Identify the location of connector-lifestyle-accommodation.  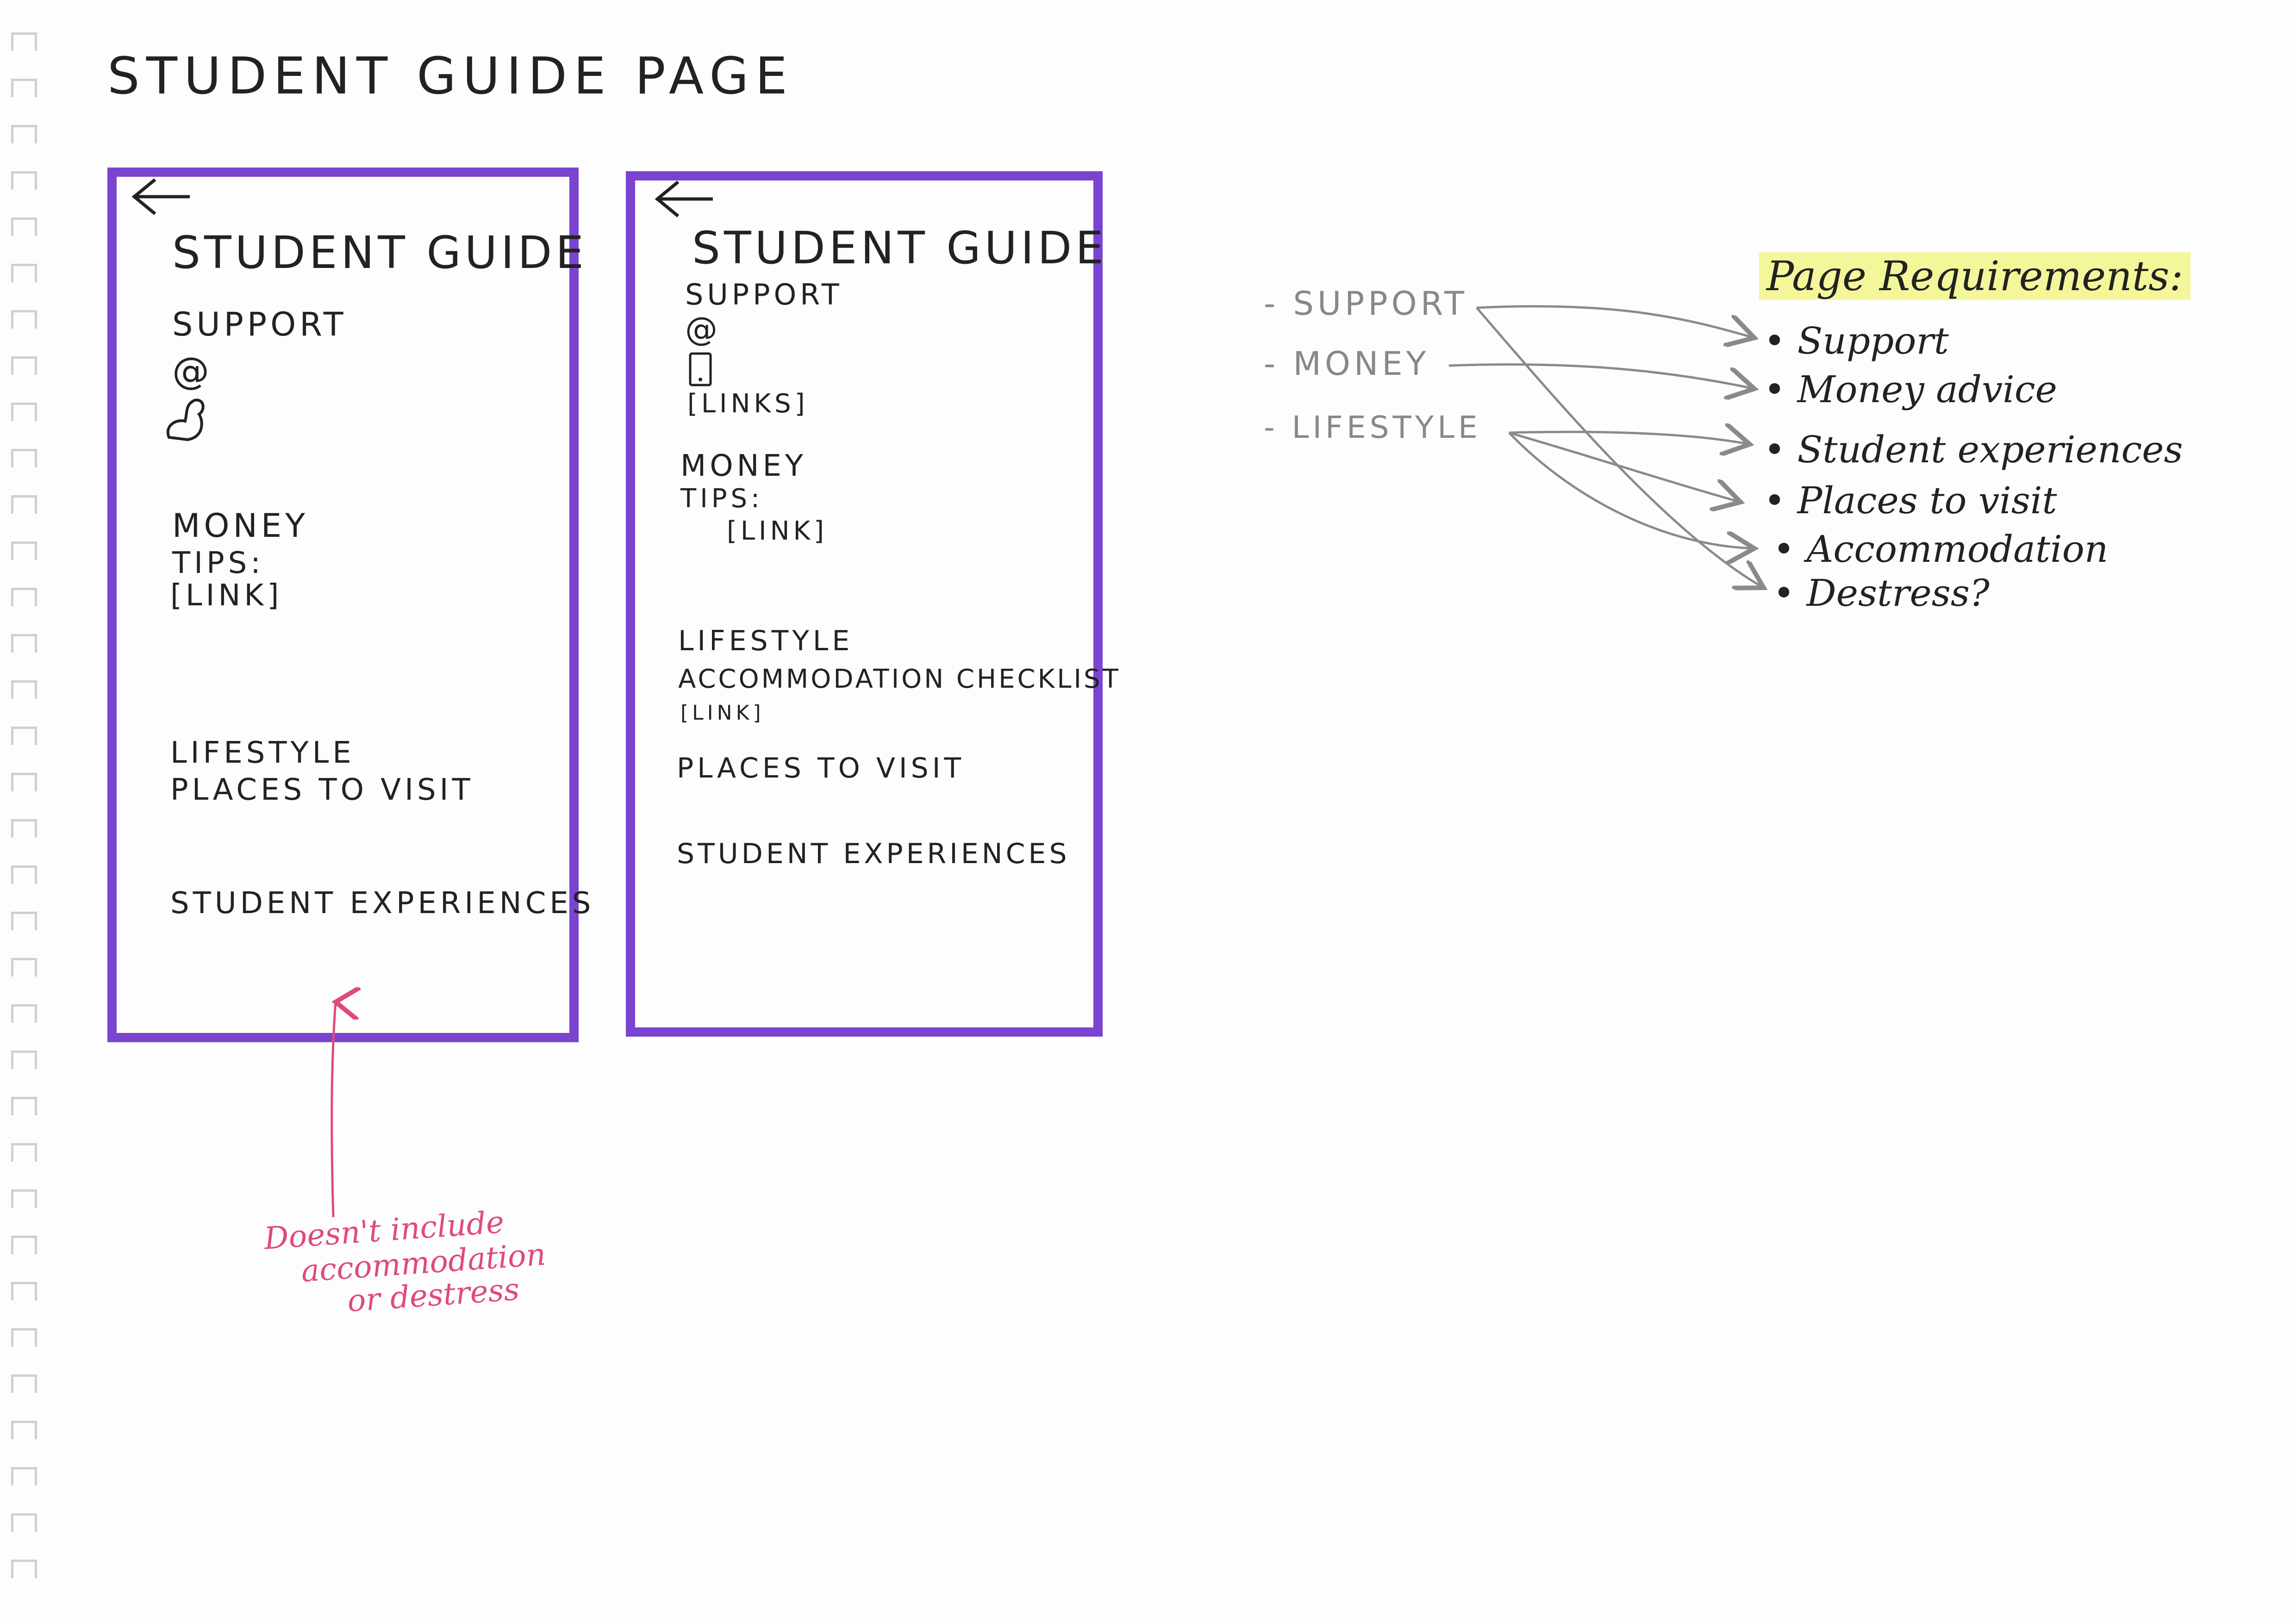
(1631, 490).